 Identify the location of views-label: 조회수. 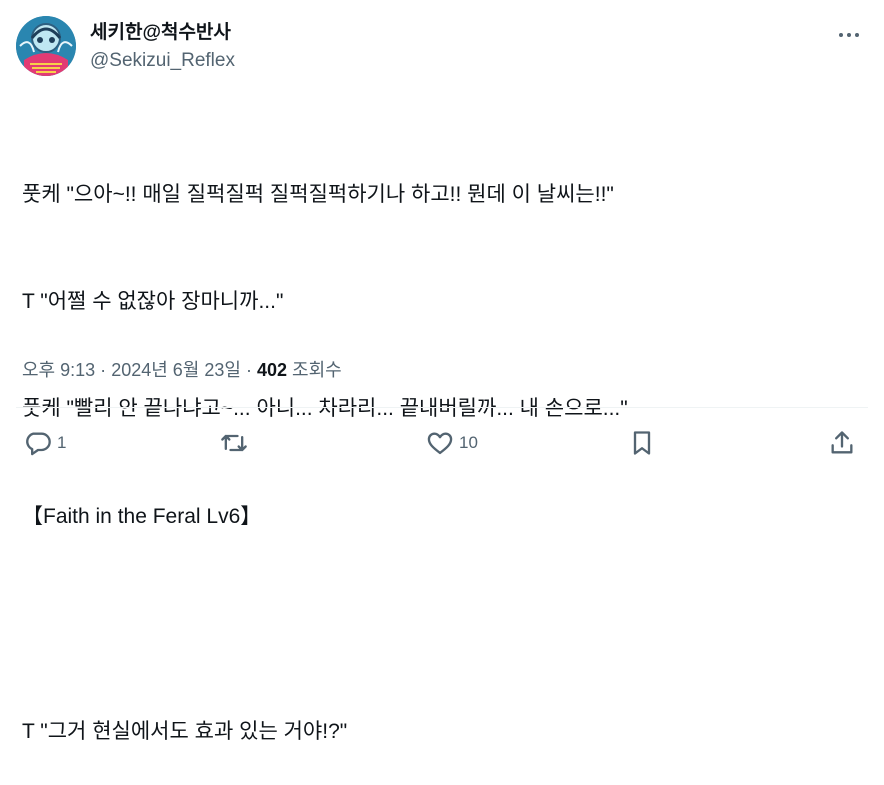
(317, 370).